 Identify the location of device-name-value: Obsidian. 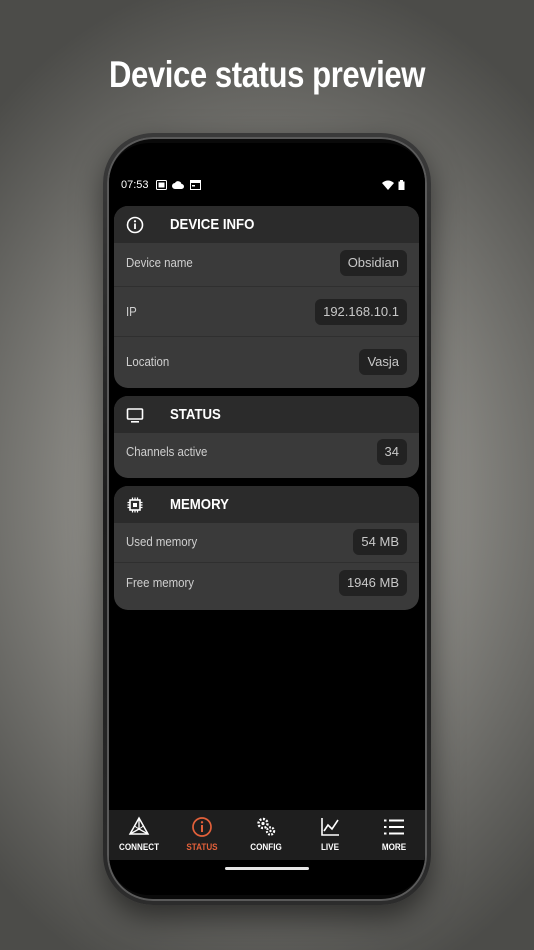
(373, 263).